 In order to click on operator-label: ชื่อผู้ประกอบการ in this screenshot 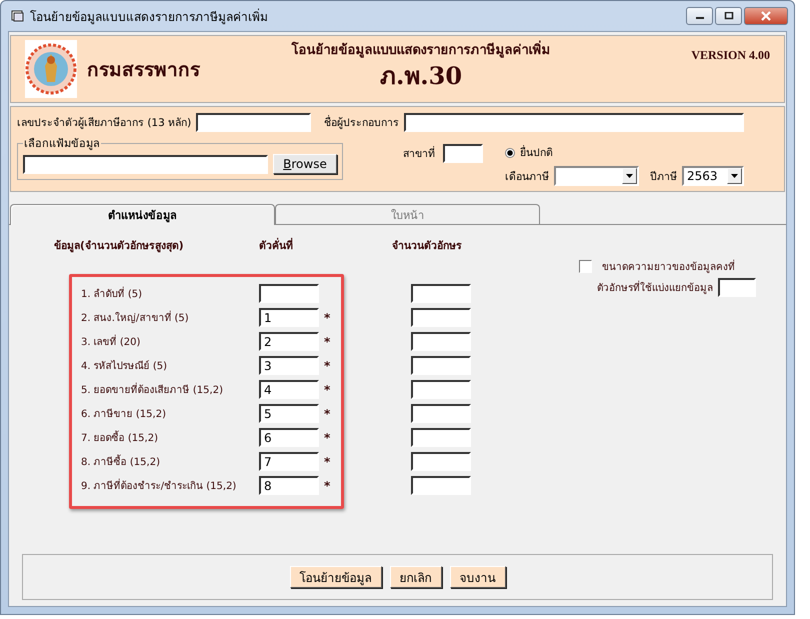, I will do `click(362, 122)`.